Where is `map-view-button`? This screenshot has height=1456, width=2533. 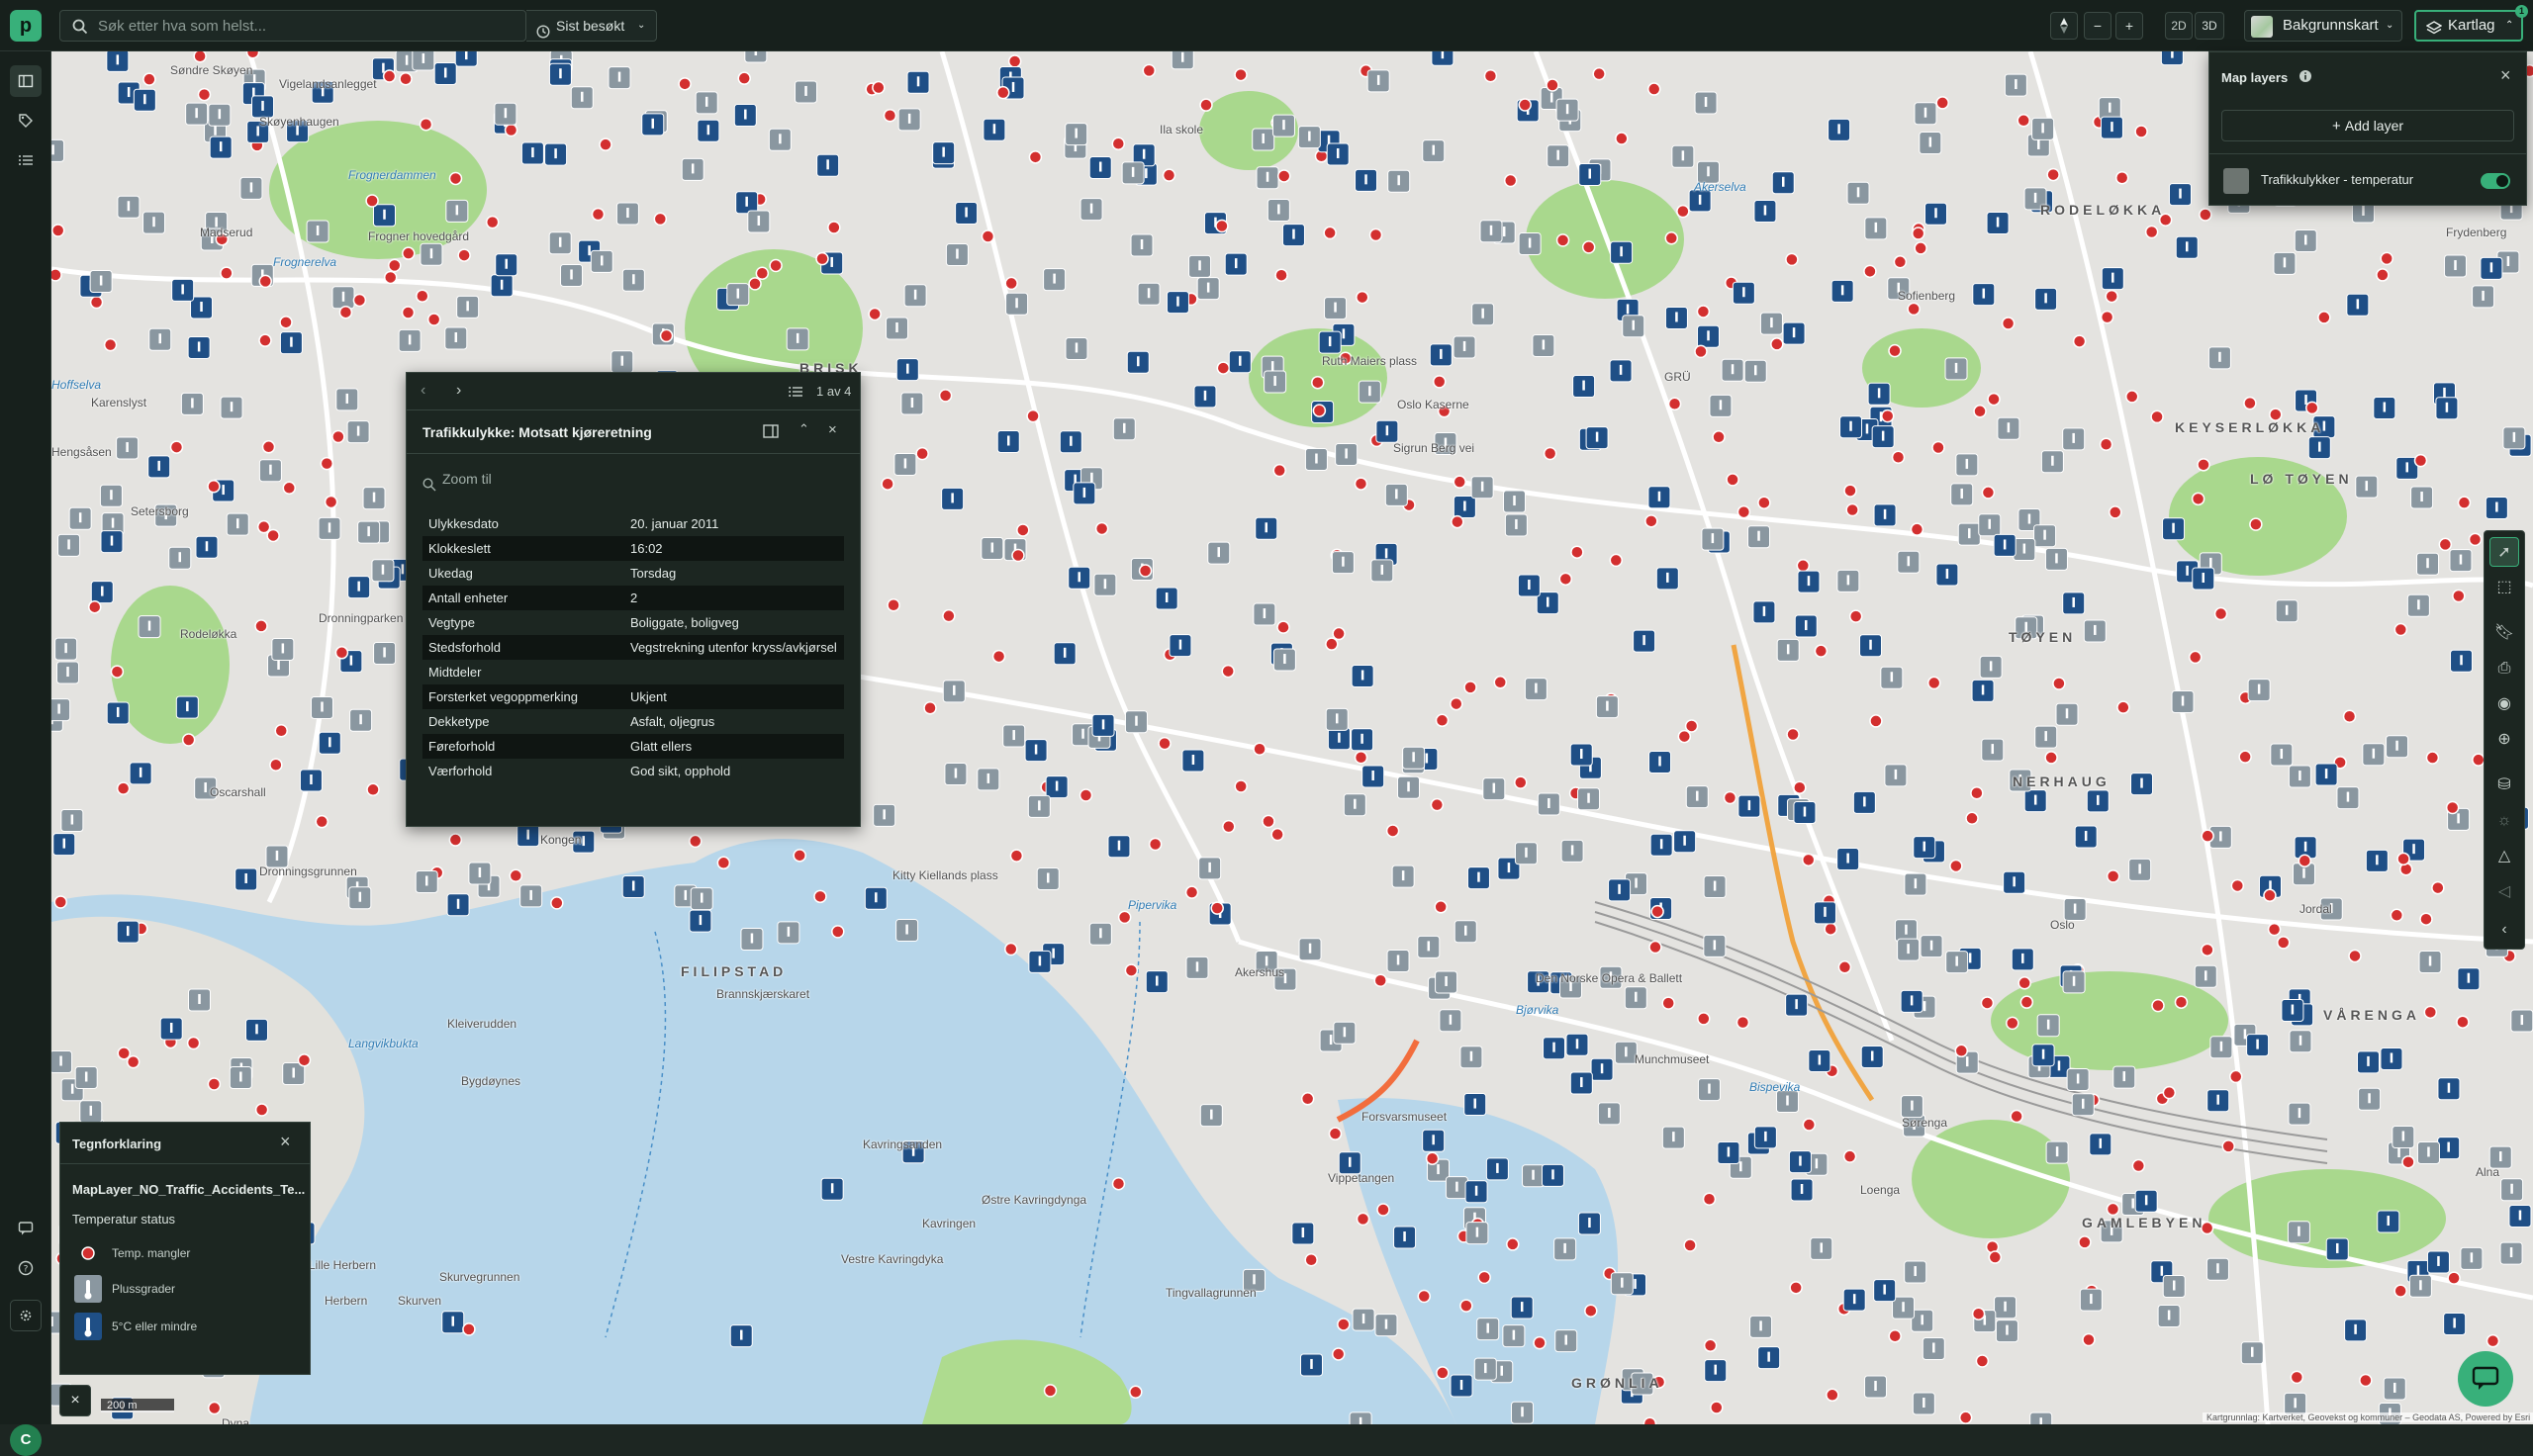
map-view-button is located at coordinates (26, 81).